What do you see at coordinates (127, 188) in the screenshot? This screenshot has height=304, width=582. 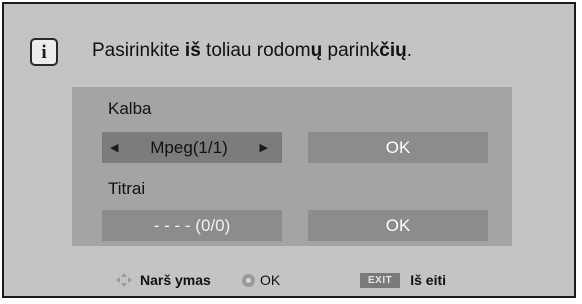 I see `subtitles-label: Titrai` at bounding box center [127, 188].